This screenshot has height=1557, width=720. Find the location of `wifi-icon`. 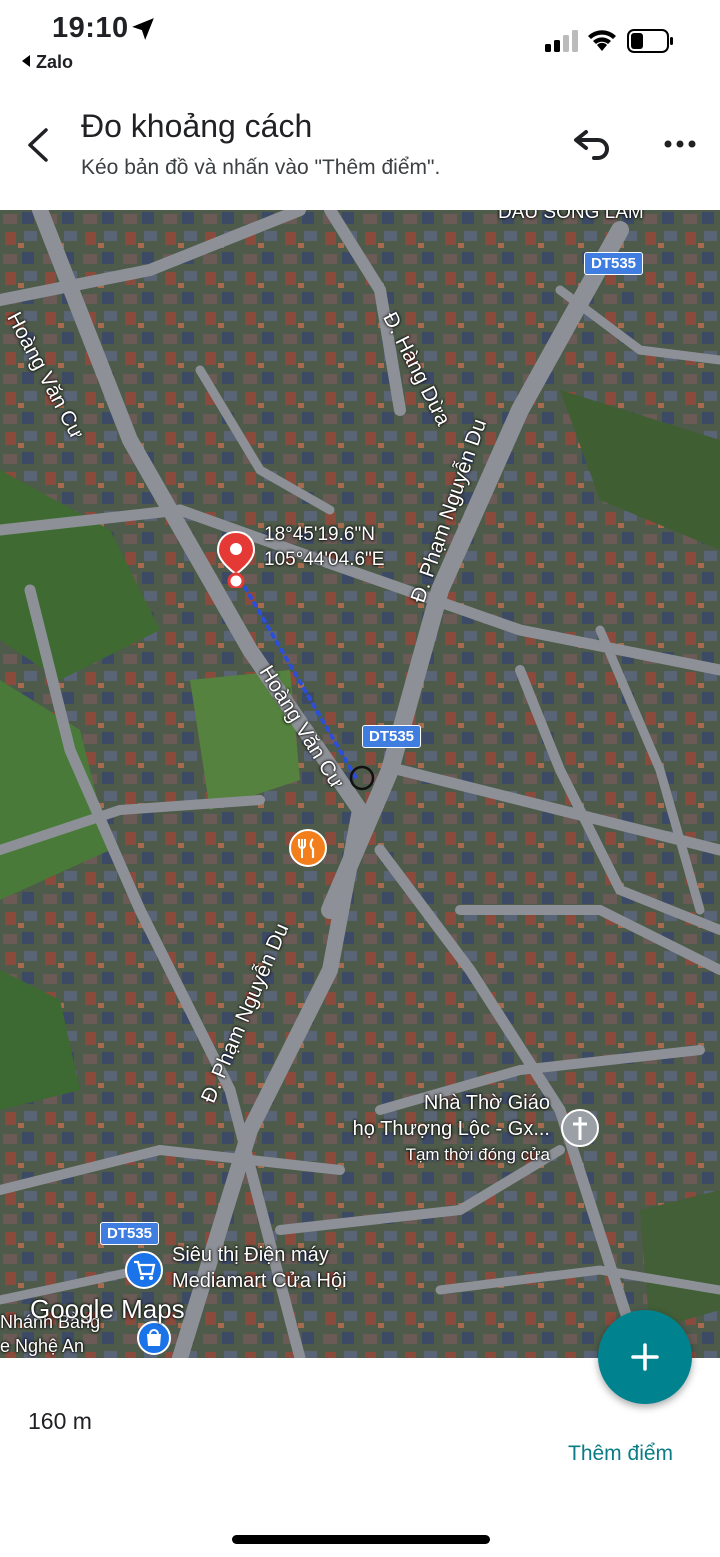

wifi-icon is located at coordinates (602, 40).